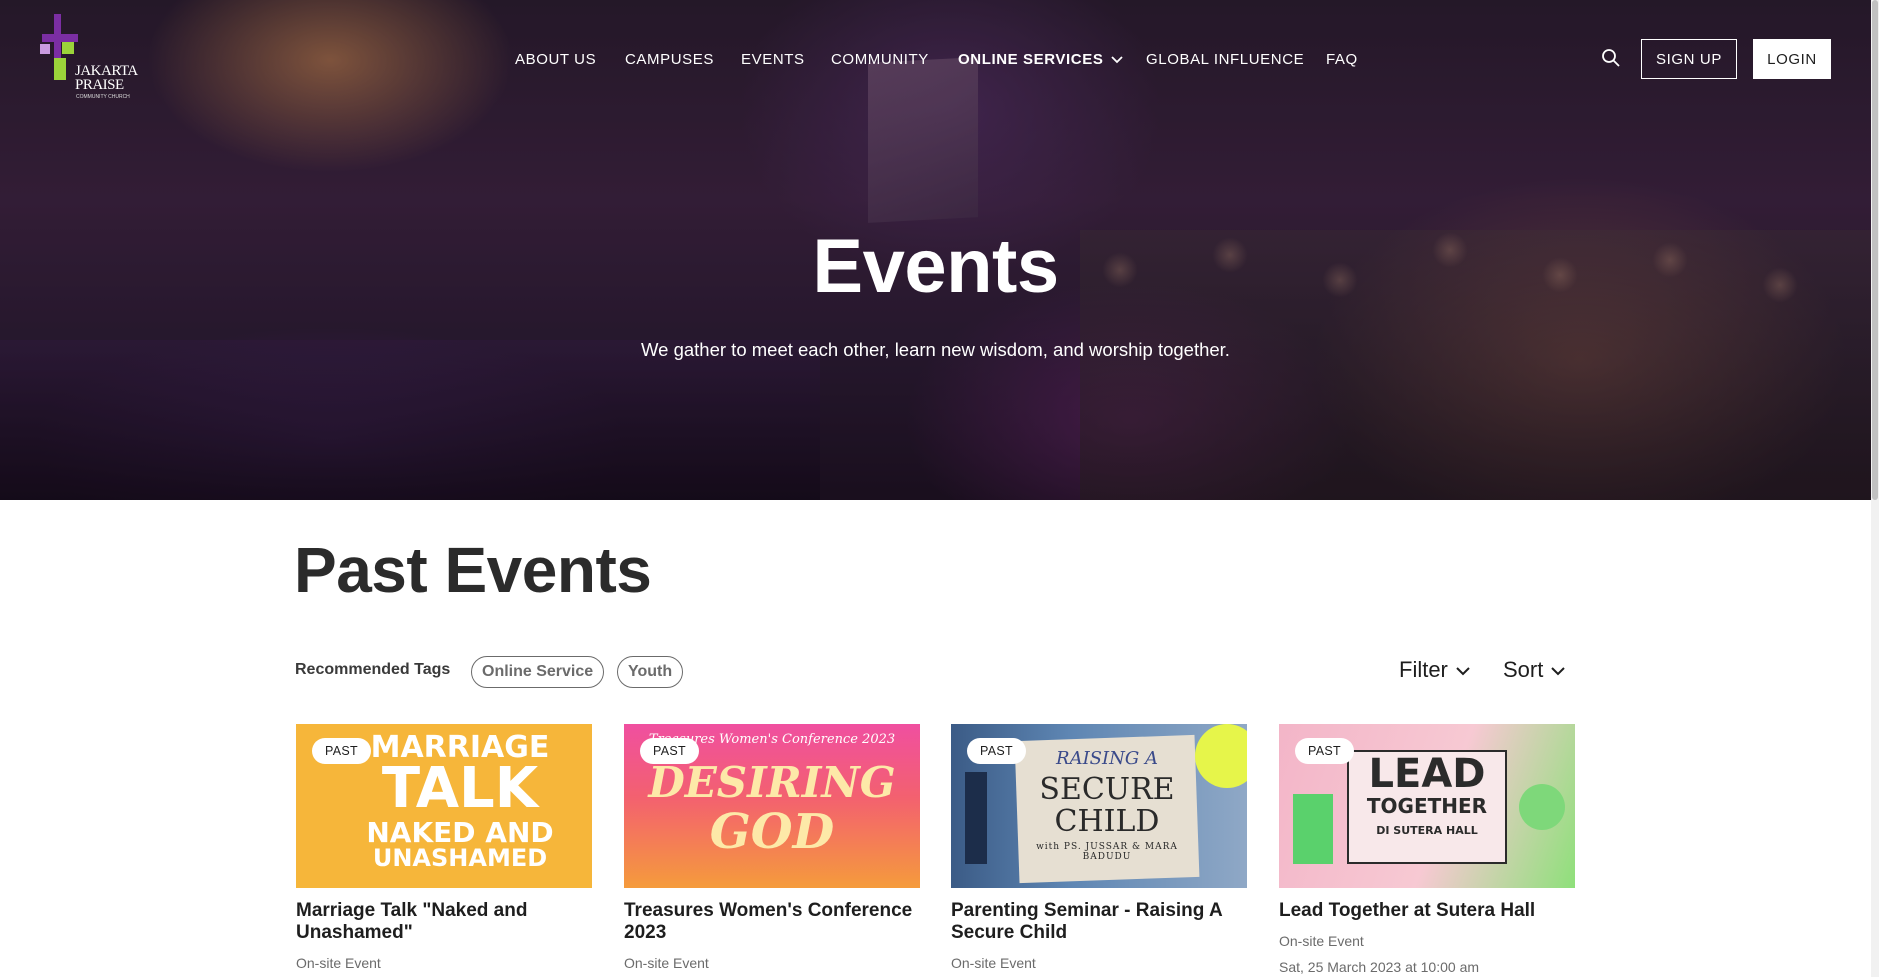 Image resolution: width=1879 pixels, height=977 pixels. I want to click on recommended-tags-label: Recommended Tags, so click(373, 669).